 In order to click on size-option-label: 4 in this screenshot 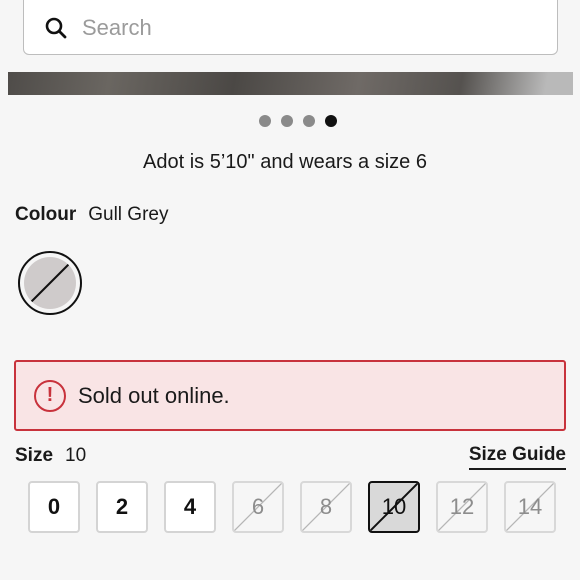, I will do `click(190, 506)`.